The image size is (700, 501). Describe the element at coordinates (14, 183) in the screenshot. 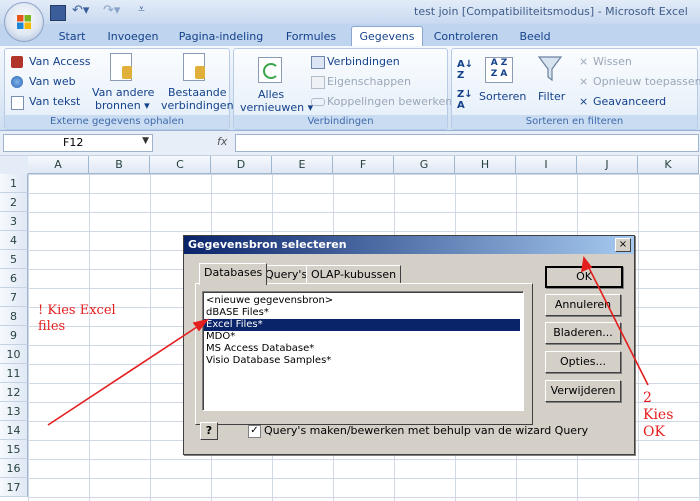

I see `row-header: 1` at that location.